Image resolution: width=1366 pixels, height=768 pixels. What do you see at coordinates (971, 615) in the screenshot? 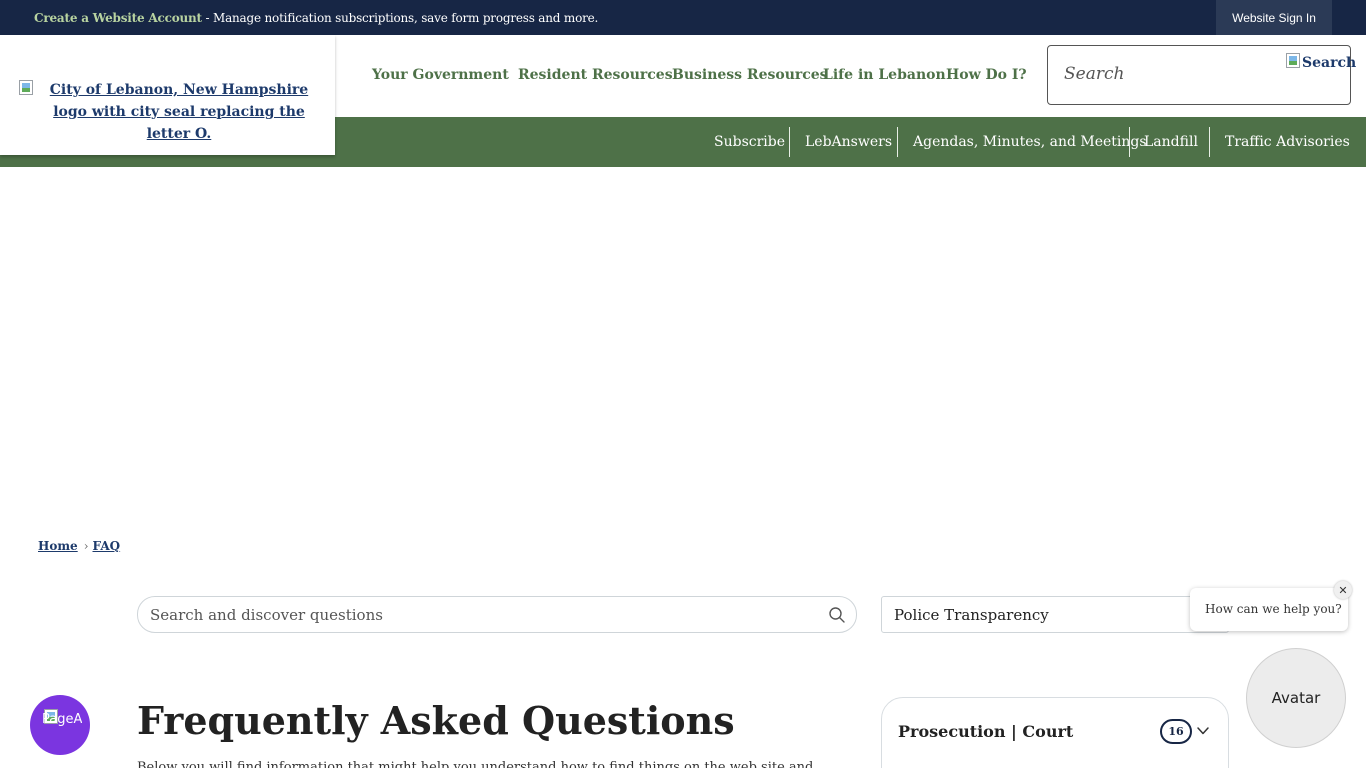
I see `faq-category-value: Police Transparency` at bounding box center [971, 615].